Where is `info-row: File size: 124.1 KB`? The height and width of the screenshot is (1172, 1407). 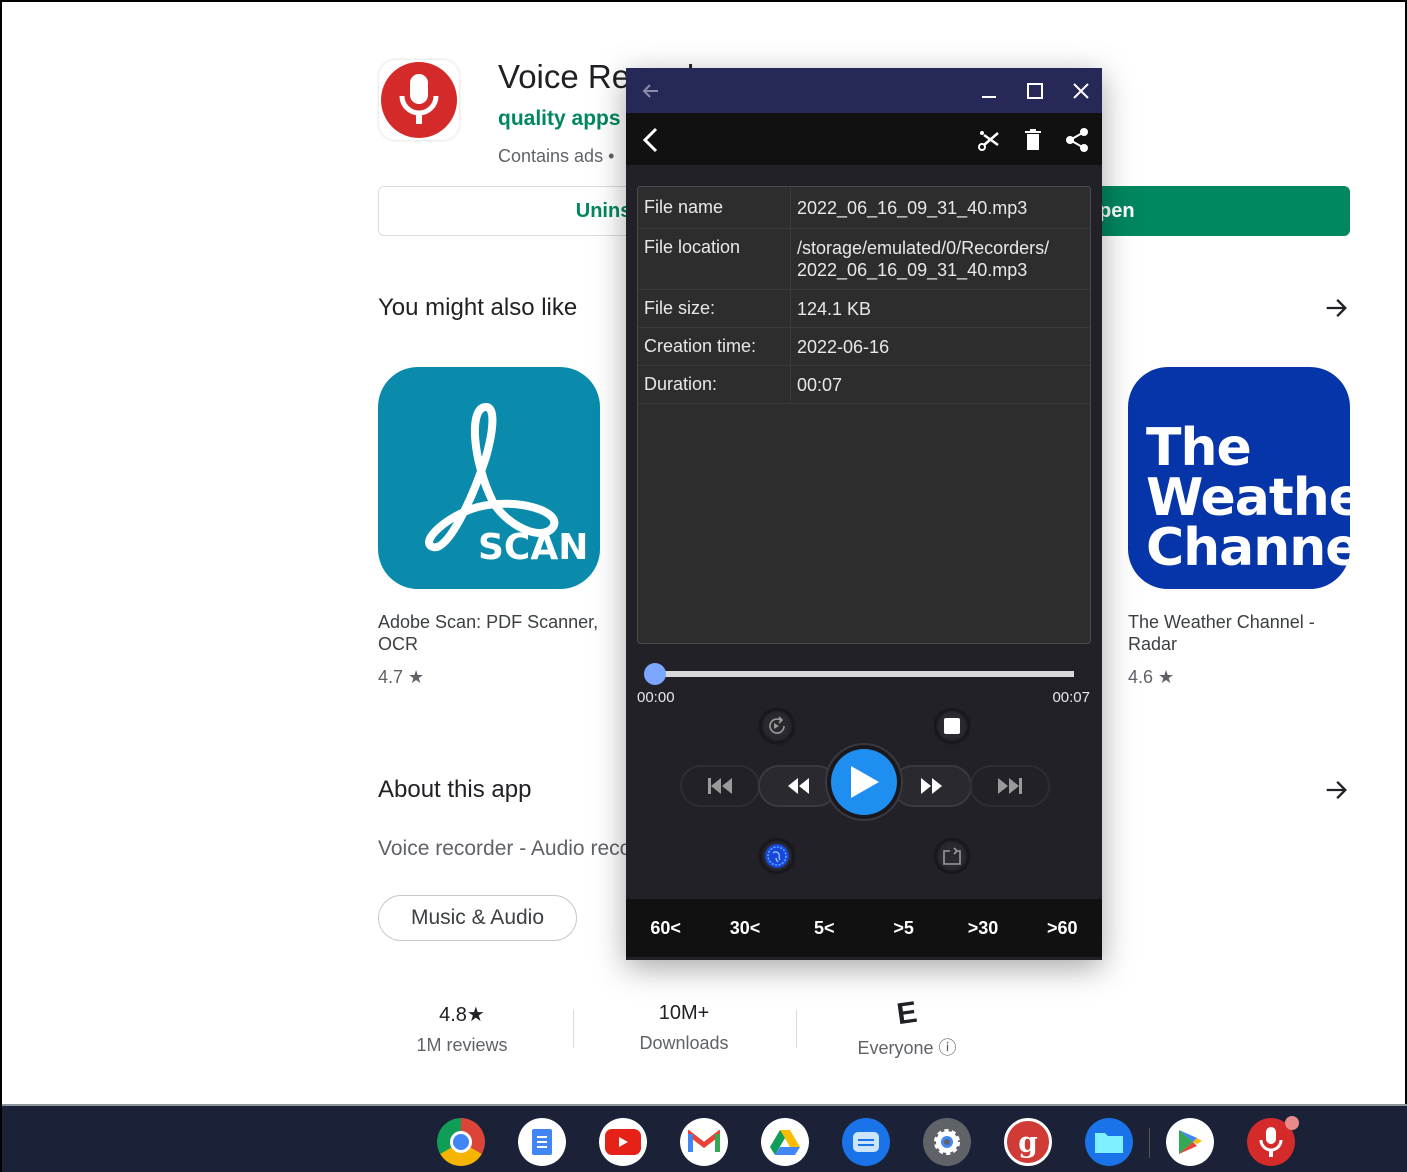
info-row: File size: 124.1 KB is located at coordinates (864, 309).